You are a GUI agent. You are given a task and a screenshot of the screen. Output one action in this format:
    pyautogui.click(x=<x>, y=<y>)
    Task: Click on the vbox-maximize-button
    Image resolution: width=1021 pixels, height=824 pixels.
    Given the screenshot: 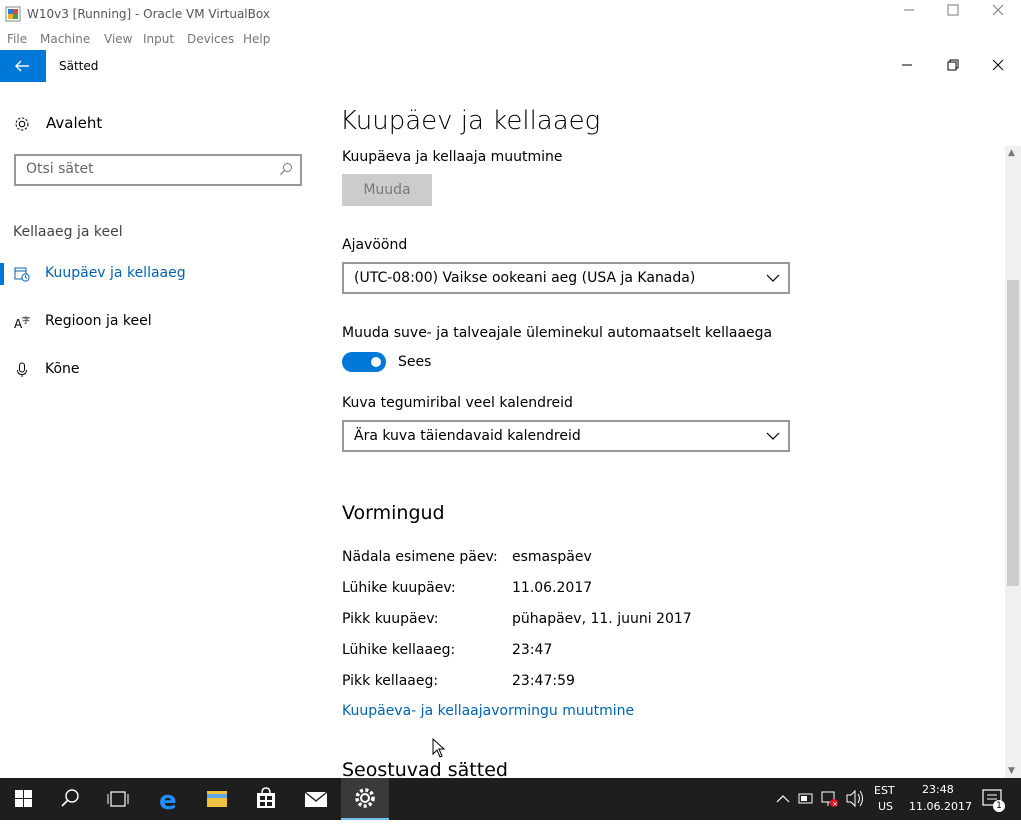 What is the action you would take?
    pyautogui.click(x=953, y=14)
    